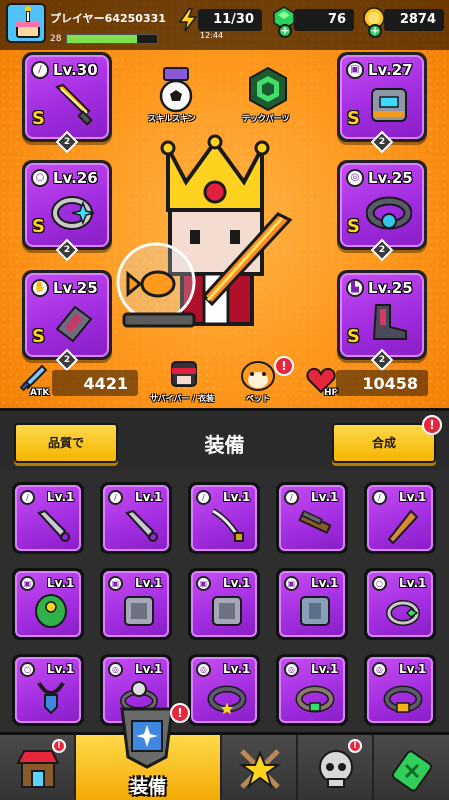 The width and height of the screenshot is (449, 800). I want to click on coin-counter: 2874, so click(414, 20).